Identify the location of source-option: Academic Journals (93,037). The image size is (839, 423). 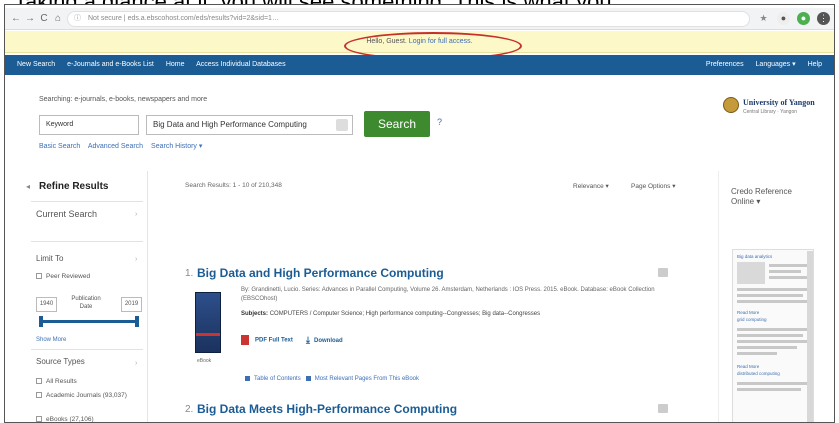
(81, 395).